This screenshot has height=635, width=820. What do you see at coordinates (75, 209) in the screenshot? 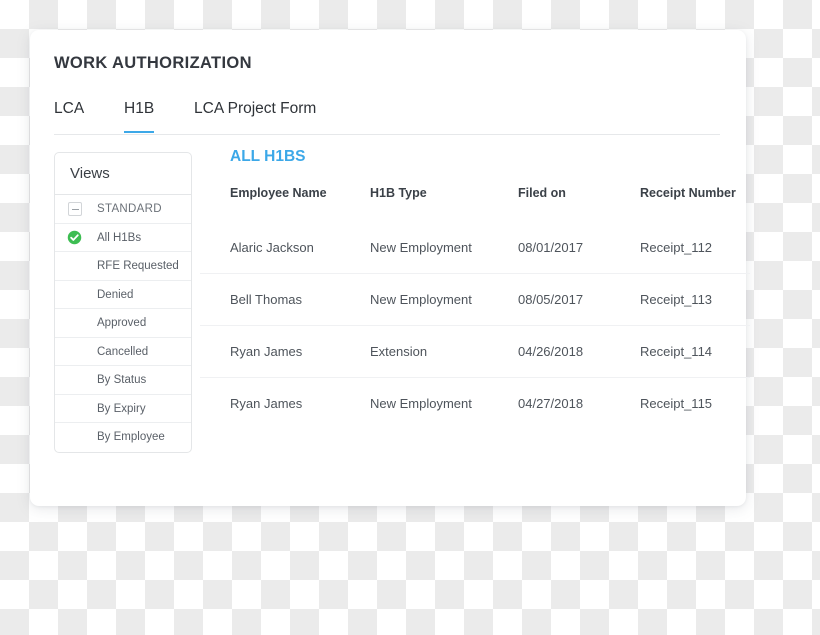
I see `minus-collapse-icon` at bounding box center [75, 209].